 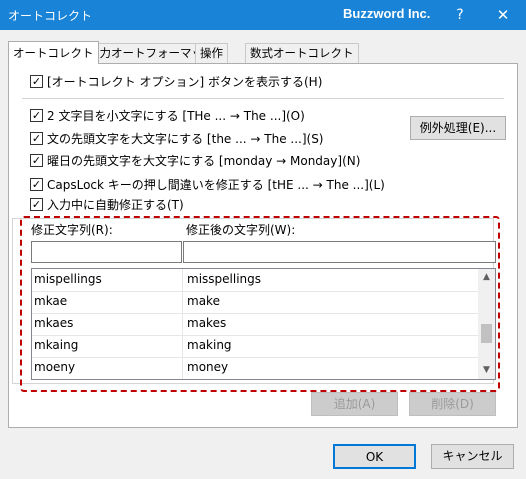 What do you see at coordinates (68, 279) in the screenshot?
I see `entry-replace-text: mispellings` at bounding box center [68, 279].